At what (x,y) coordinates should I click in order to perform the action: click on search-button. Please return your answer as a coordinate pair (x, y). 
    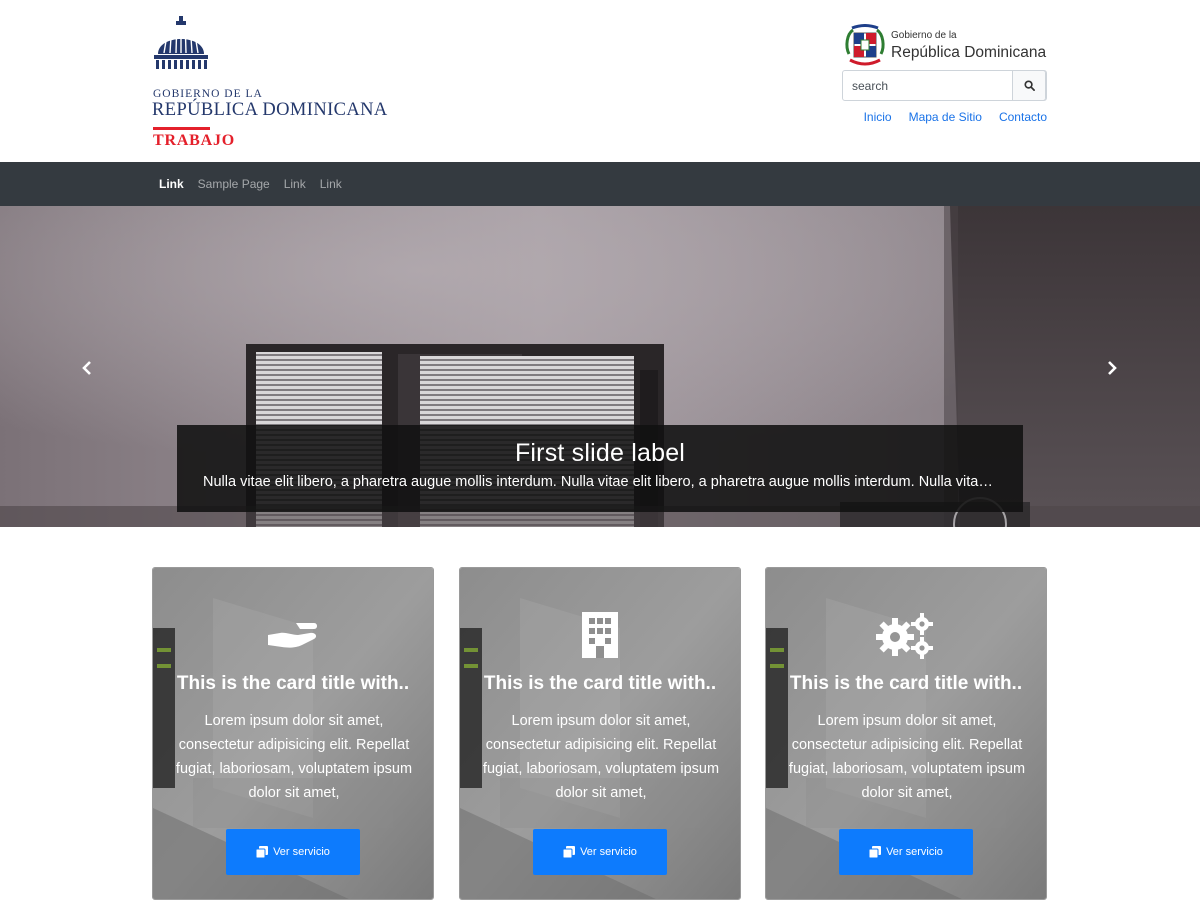
    Looking at the image, I should click on (1029, 85).